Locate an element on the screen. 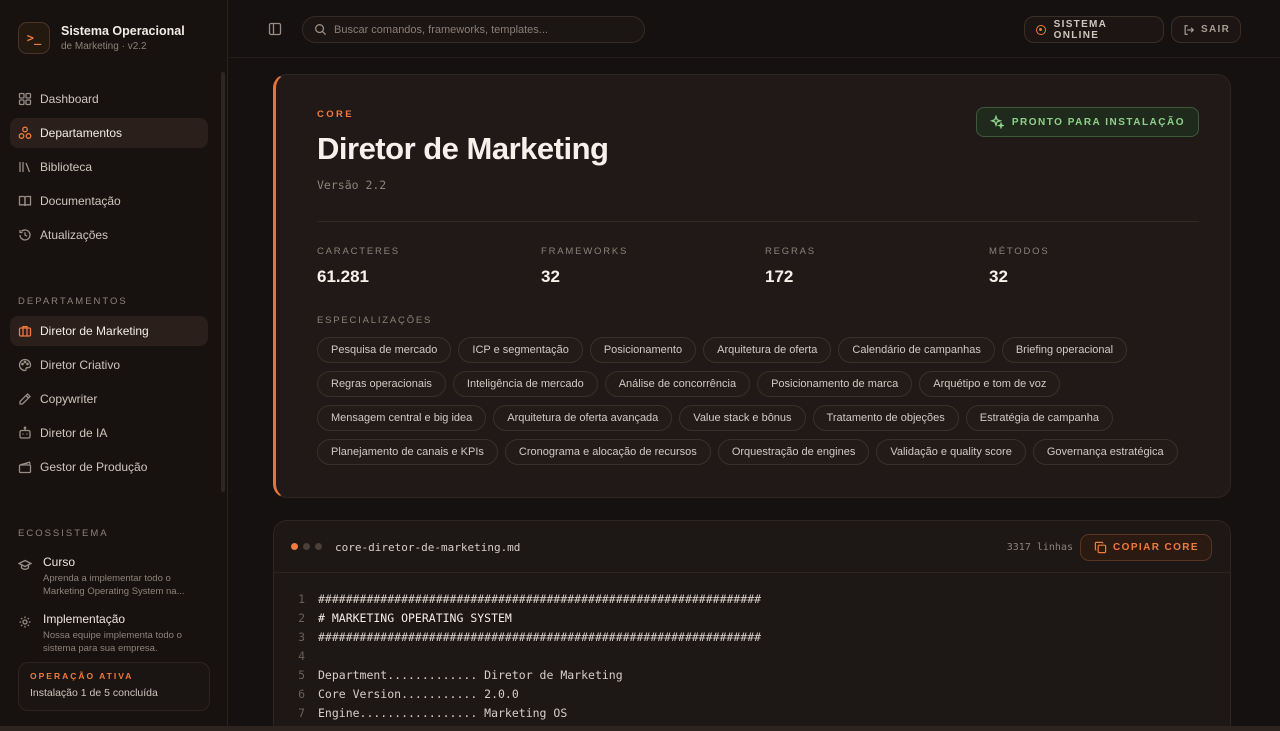 Image resolution: width=1280 pixels, height=731 pixels. code-line: 7 Engine................. Marketing OS is located at coordinates (752, 715).